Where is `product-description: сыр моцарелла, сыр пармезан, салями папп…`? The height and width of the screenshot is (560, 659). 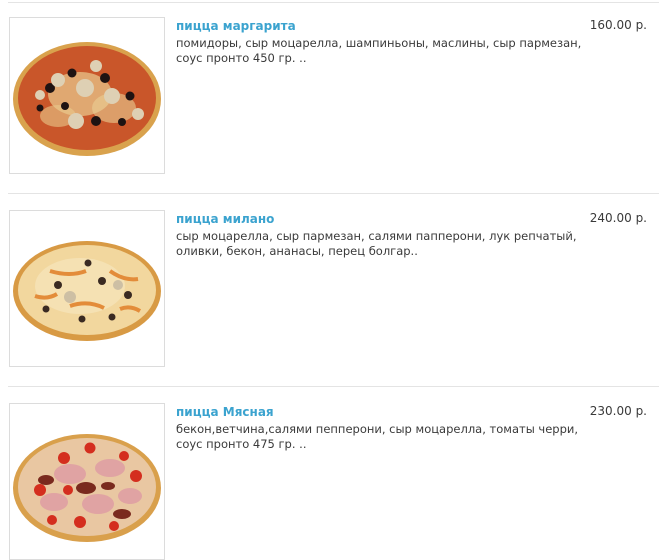 product-description: сыр моцарелла, сыр пармезан, салями папп… is located at coordinates (376, 243).